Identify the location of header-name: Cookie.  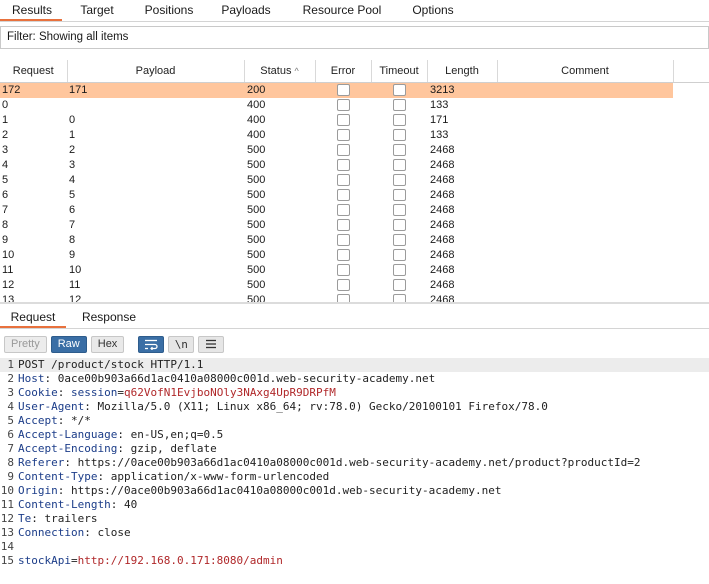
(38, 392).